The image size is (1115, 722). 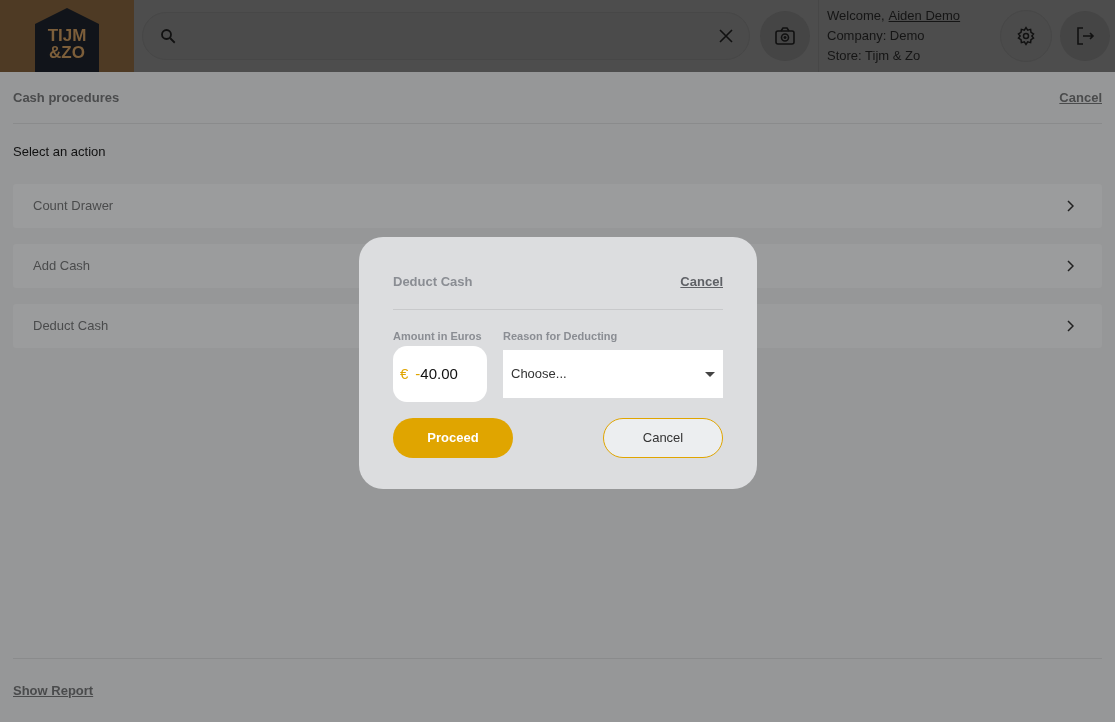 What do you see at coordinates (856, 16) in the screenshot?
I see `welcome-label: Welcome,` at bounding box center [856, 16].